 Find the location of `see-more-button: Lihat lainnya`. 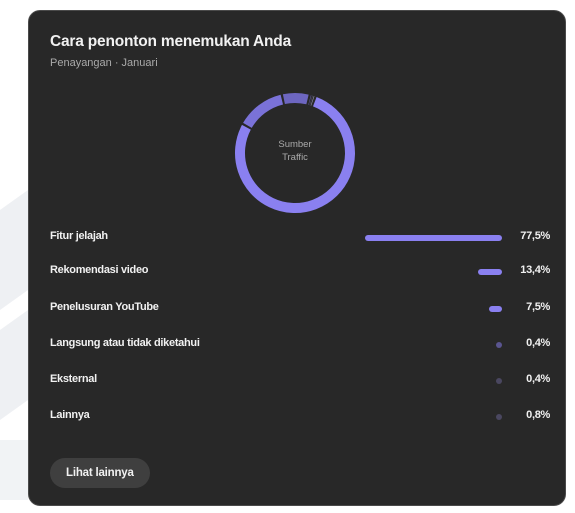

see-more-button: Lihat lainnya is located at coordinates (100, 473).